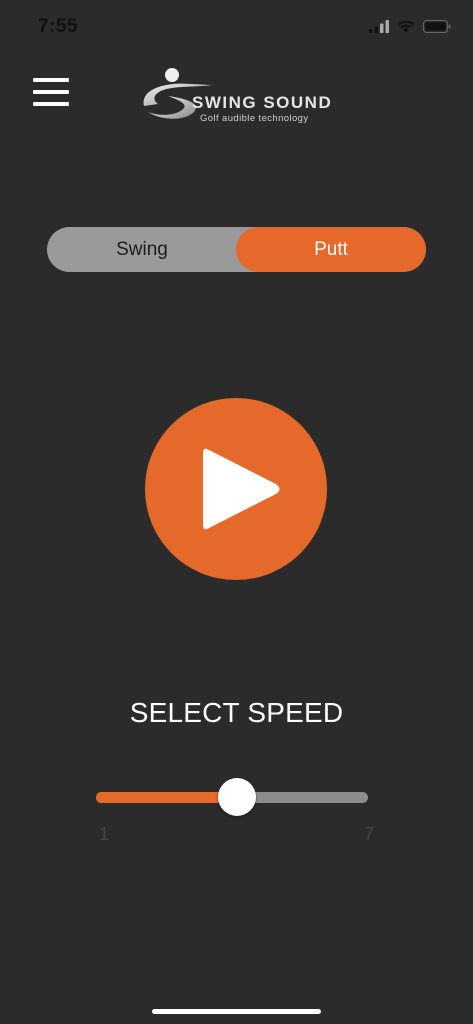  What do you see at coordinates (142, 249) in the screenshot?
I see `segment-swing: Swing` at bounding box center [142, 249].